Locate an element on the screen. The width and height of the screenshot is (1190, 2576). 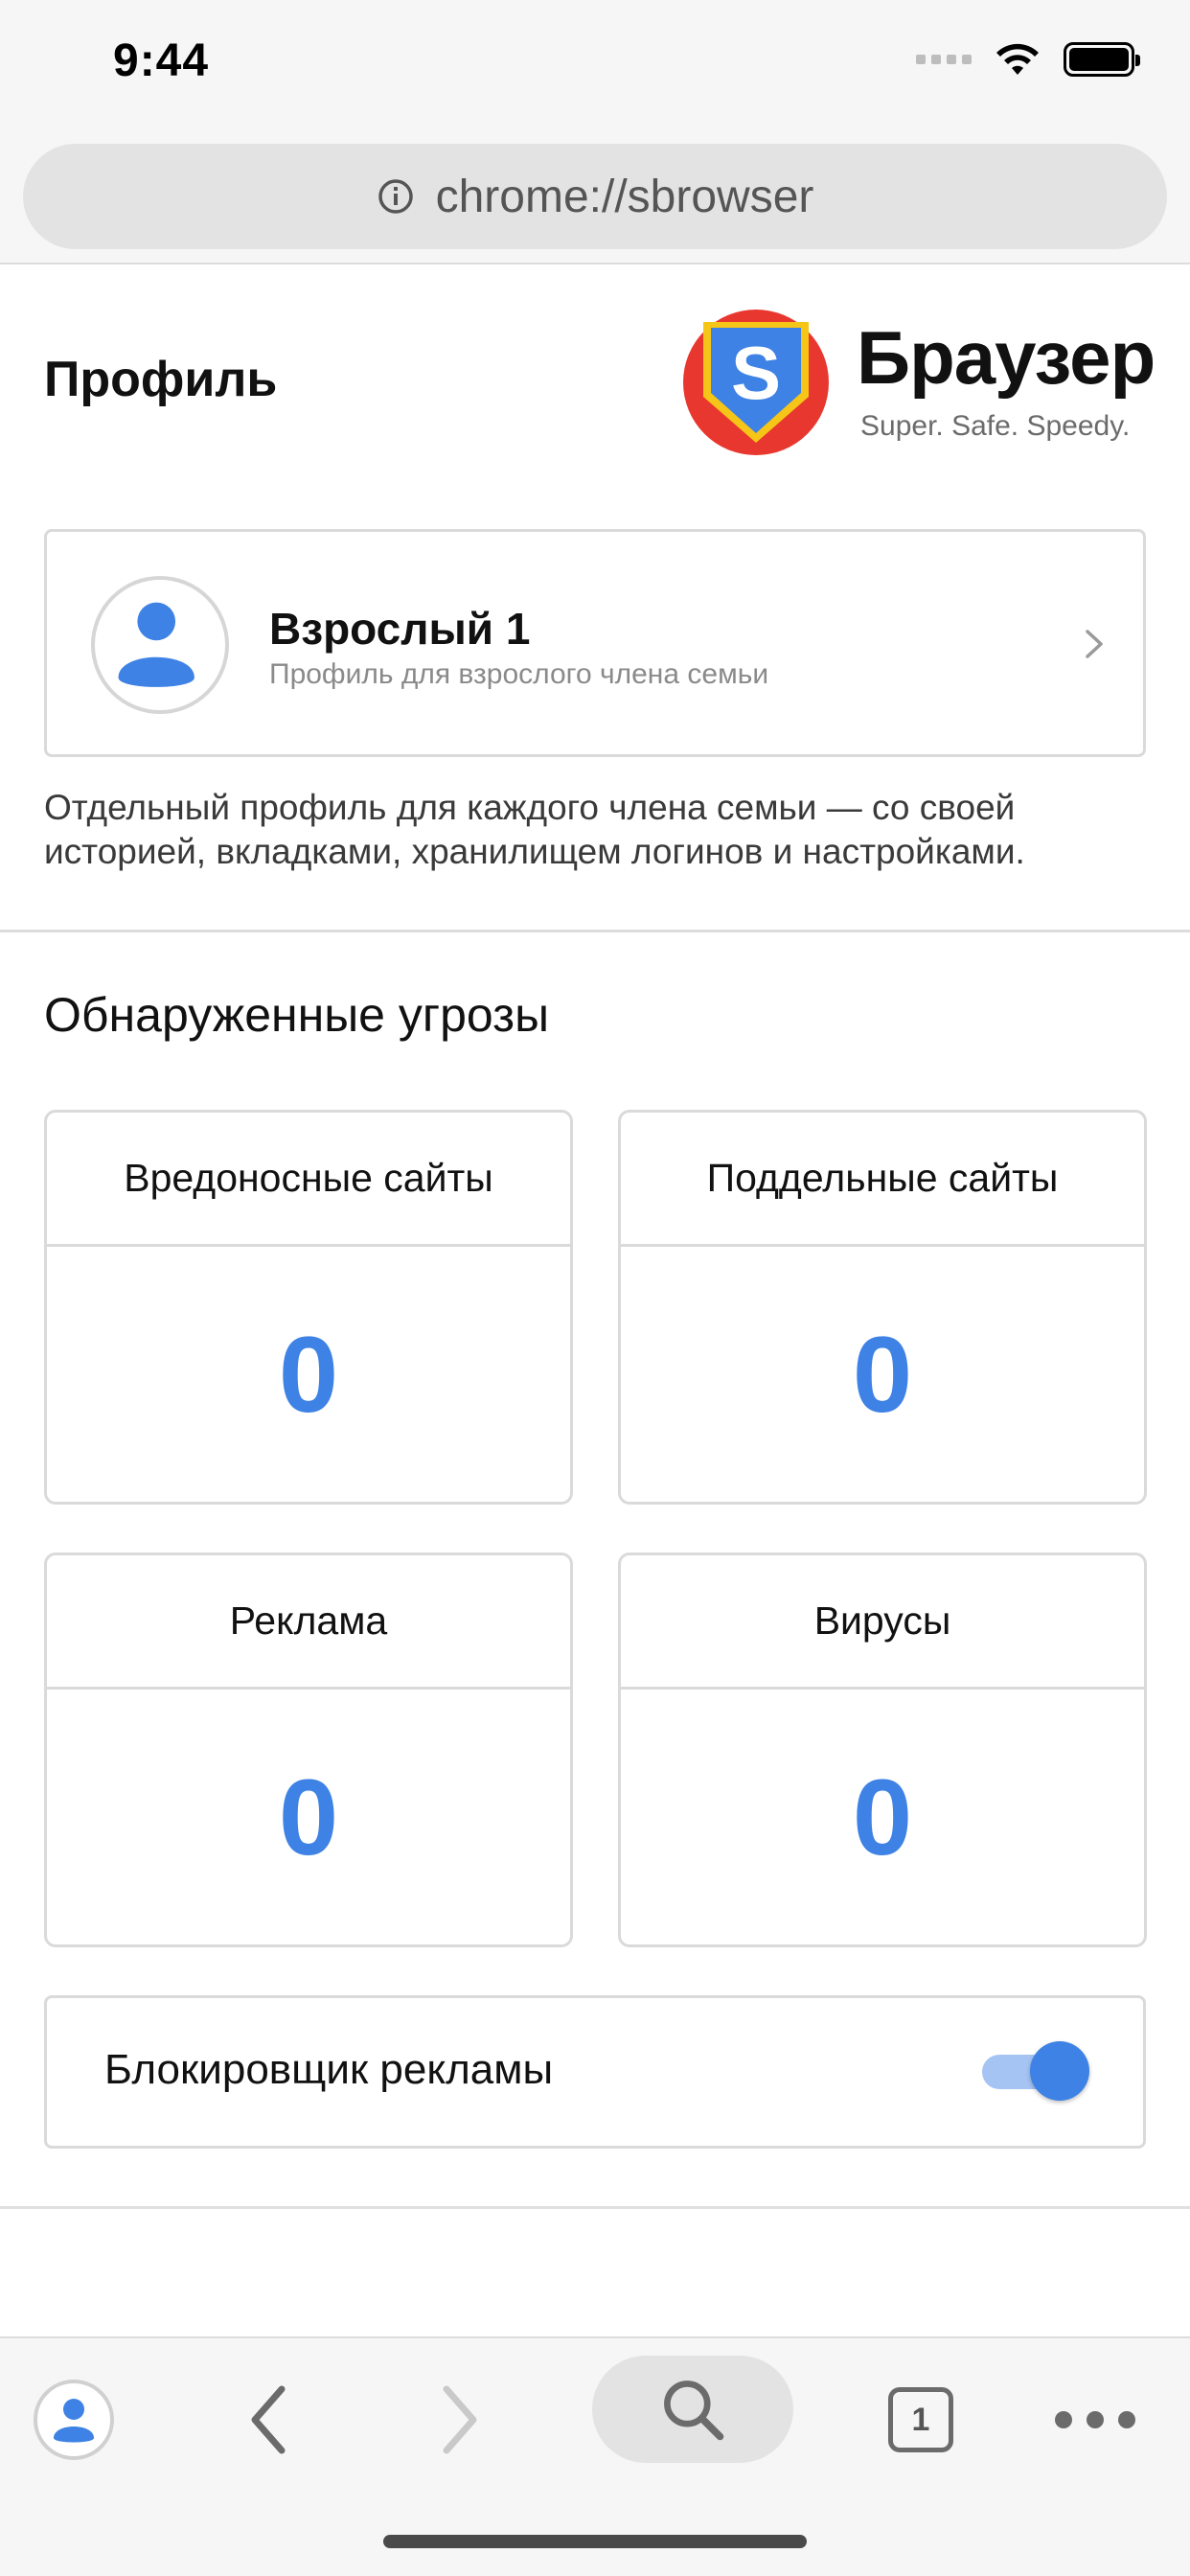
wifi-icon is located at coordinates (1017, 59).